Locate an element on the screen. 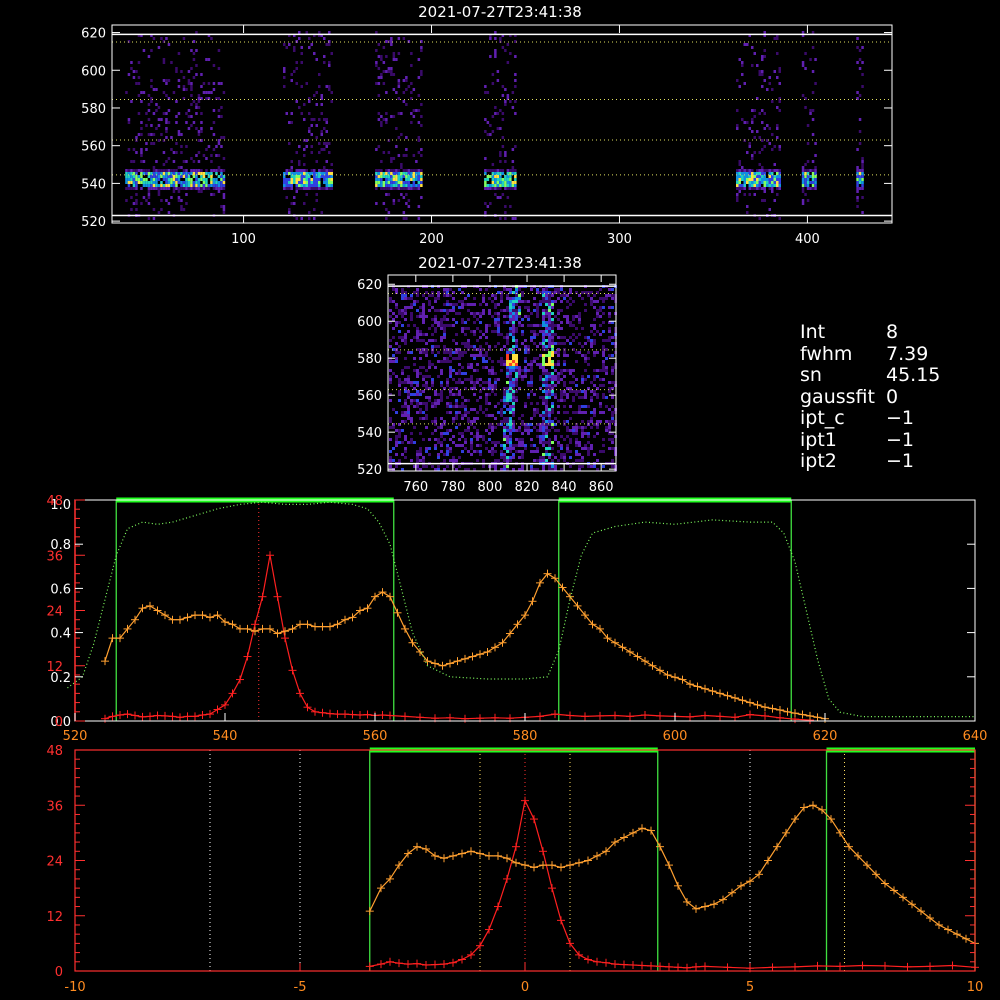 Image resolution: width=1000 pixels, height=1000 pixels. info-row: sn 45.15 is located at coordinates (870, 375).